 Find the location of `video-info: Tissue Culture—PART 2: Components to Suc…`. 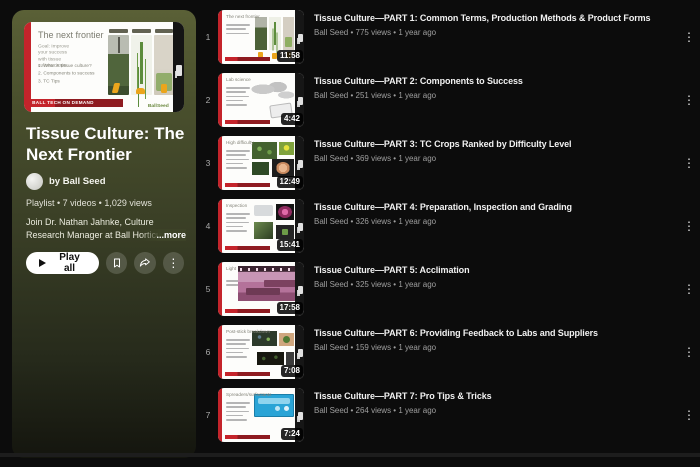

video-info: Tissue Culture—PART 2: Components to Suc… is located at coordinates (492, 86).